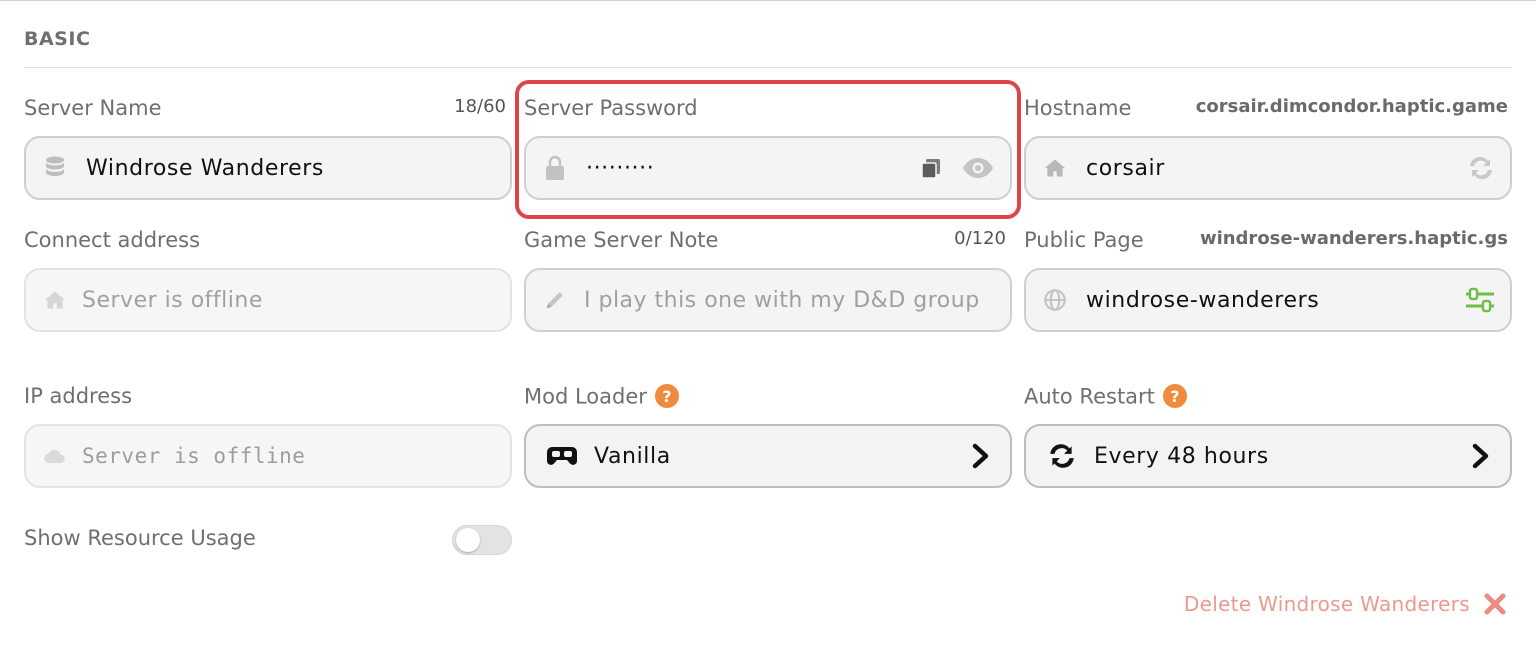 The width and height of the screenshot is (1536, 656). Describe the element at coordinates (1353, 238) in the screenshot. I see `public-page-domain: windrose-wanderers.haptic.gs` at that location.